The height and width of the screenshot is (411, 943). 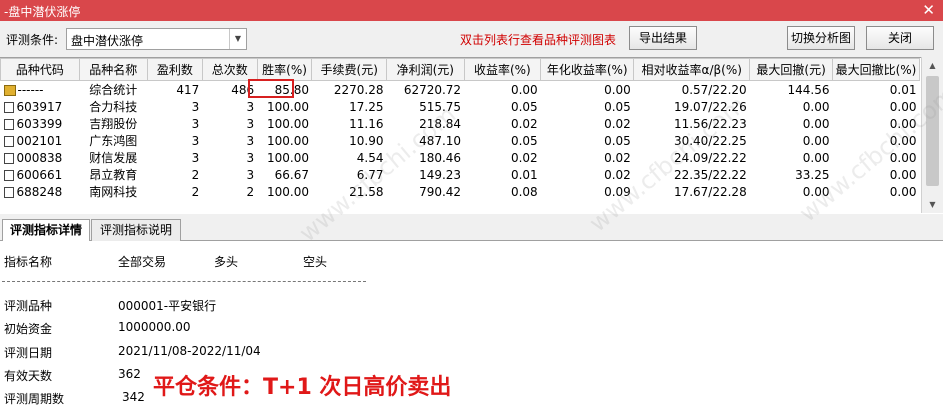 What do you see at coordinates (40, 174) in the screenshot?
I see `cell-code: 600661` at bounding box center [40, 174].